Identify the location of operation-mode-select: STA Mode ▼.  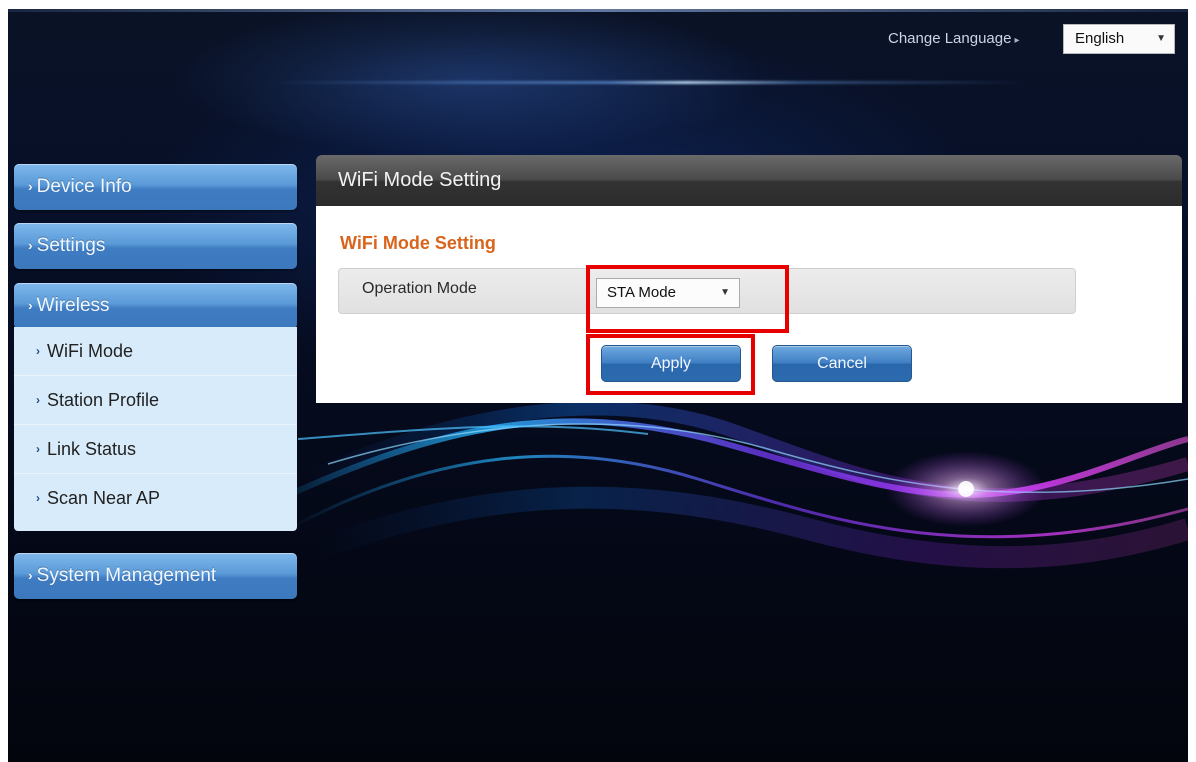
(668, 293).